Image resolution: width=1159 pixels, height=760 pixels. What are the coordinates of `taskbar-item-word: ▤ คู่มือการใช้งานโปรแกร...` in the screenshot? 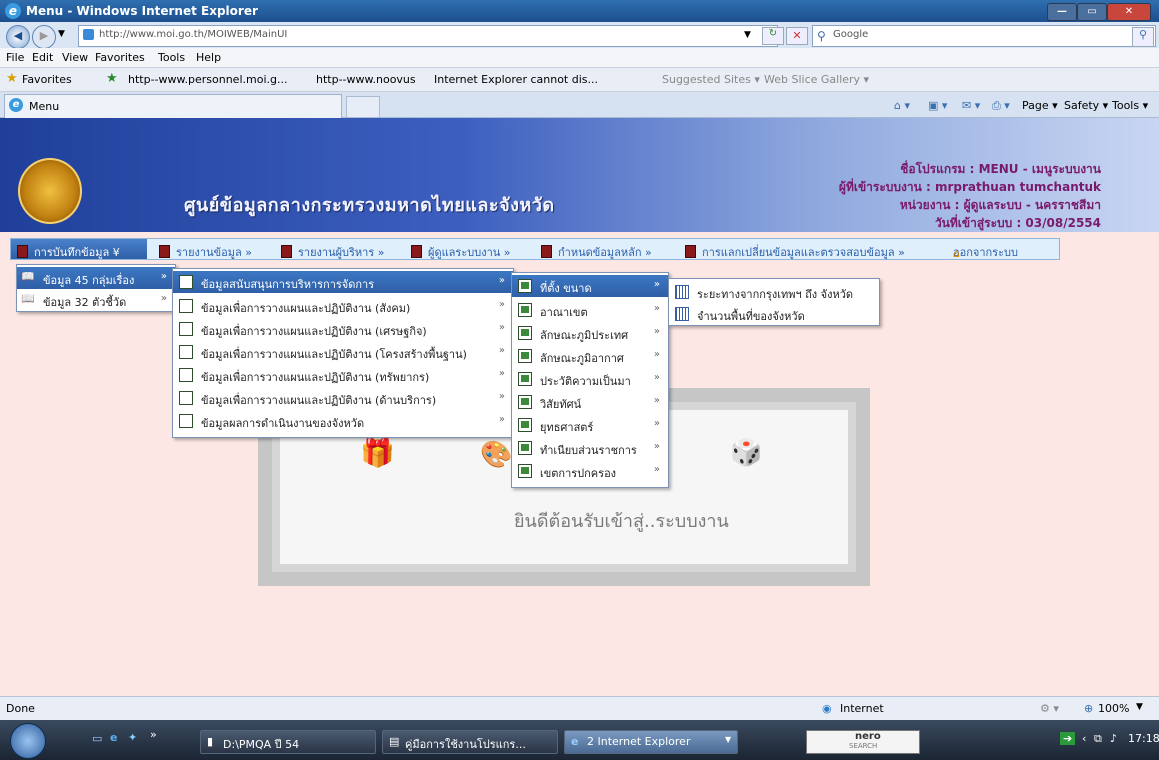 It's located at (470, 742).